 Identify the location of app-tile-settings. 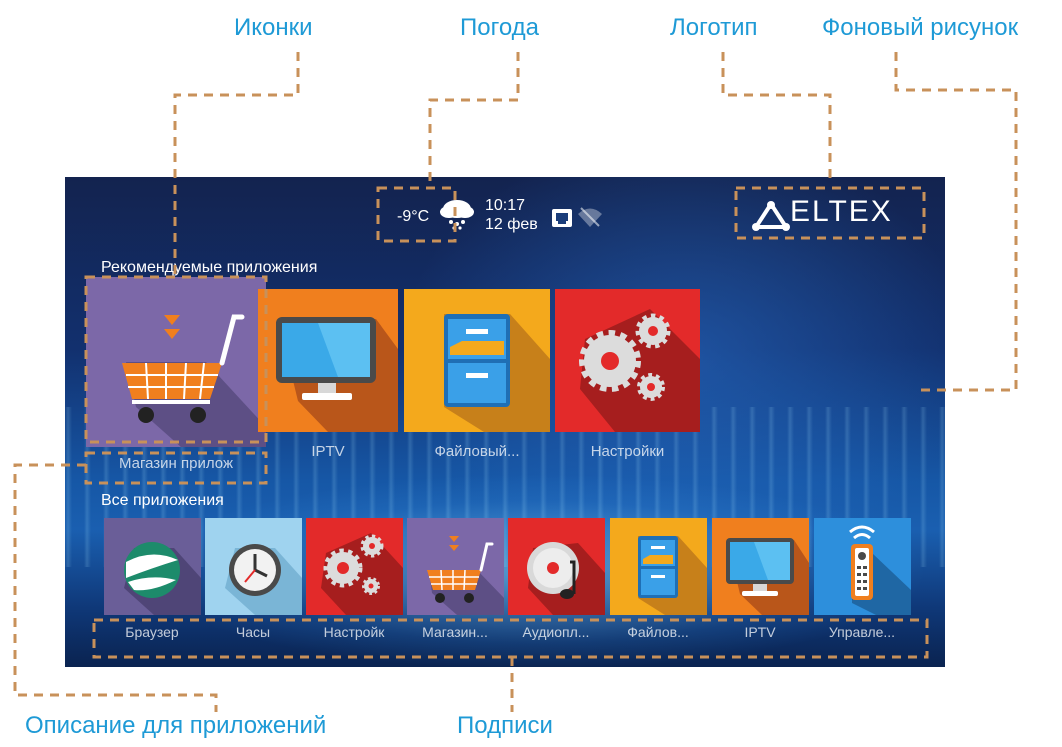
(354, 566).